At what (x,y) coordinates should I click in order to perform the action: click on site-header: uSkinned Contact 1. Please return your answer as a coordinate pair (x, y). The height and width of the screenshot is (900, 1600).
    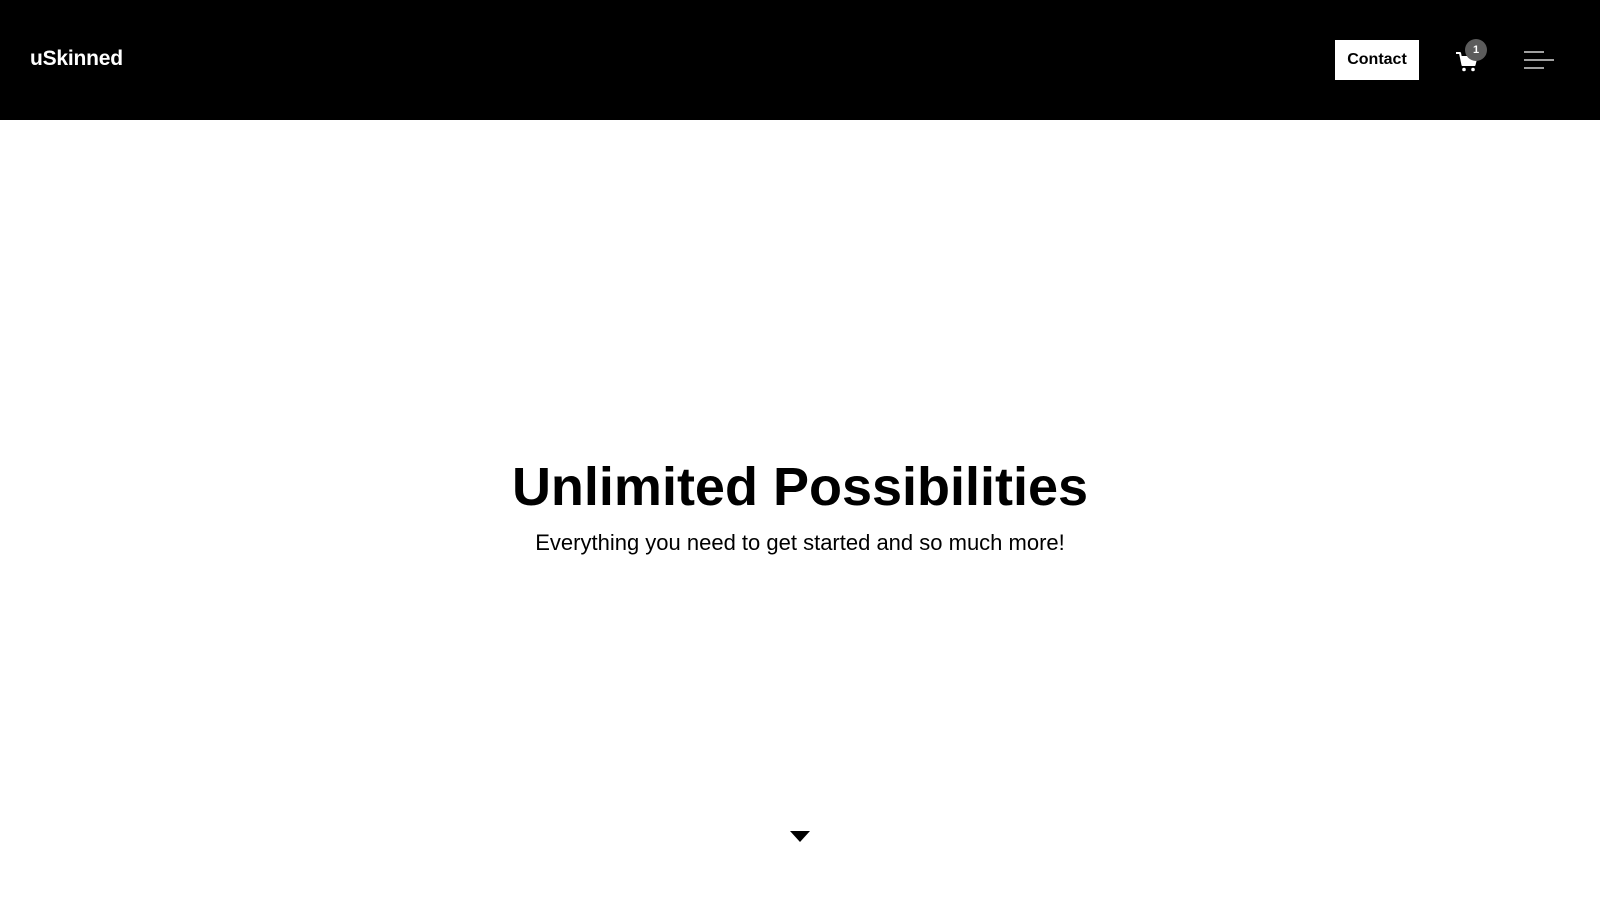
    Looking at the image, I should click on (800, 60).